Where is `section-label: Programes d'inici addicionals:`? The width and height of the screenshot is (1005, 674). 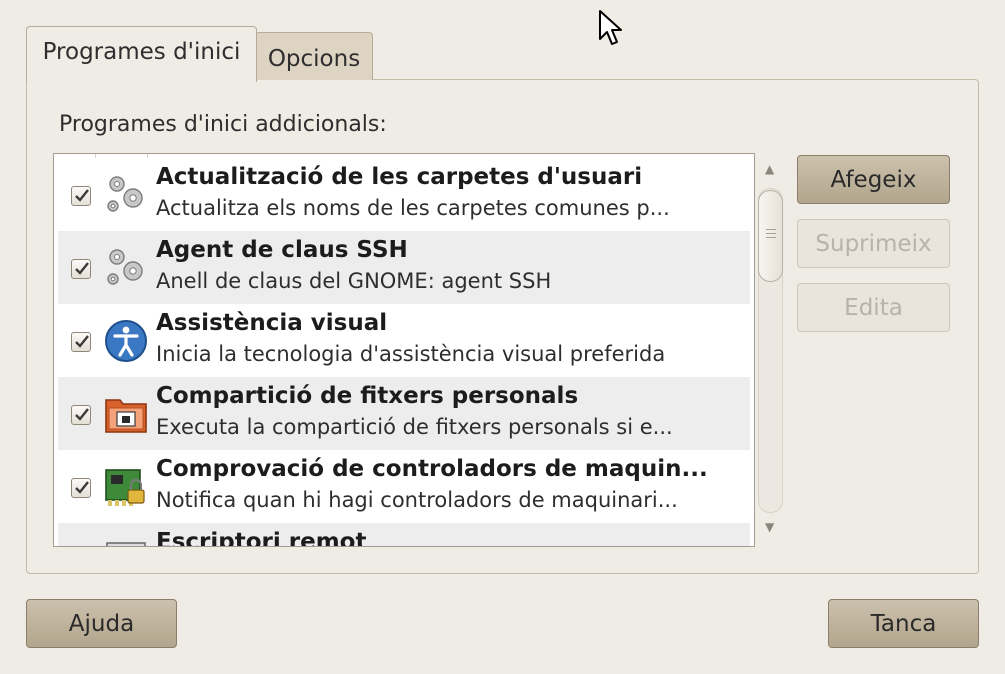 section-label: Programes d'inici addicionals: is located at coordinates (223, 124).